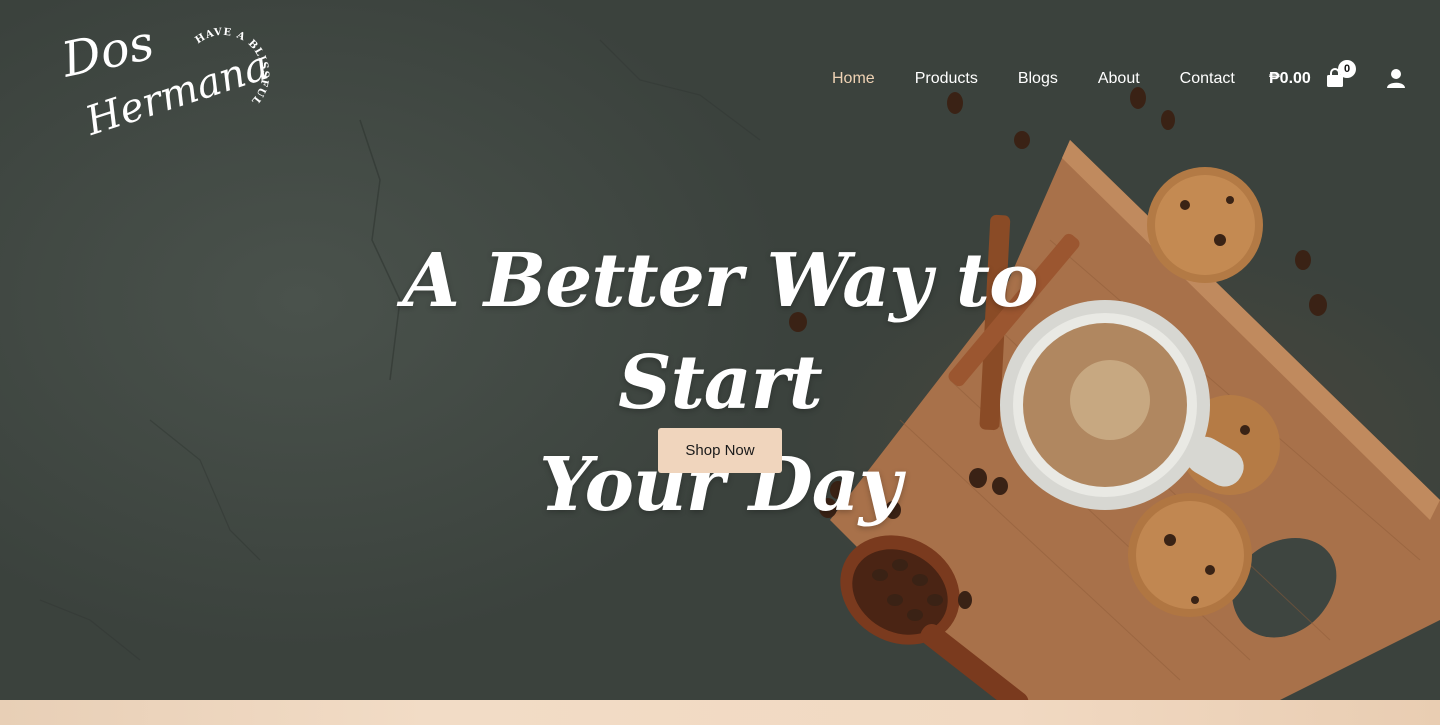  Describe the element at coordinates (168, 79) in the screenshot. I see `dos-hermana-logo: Dos Hermana HAVE A BLISSFUL DAY` at that location.